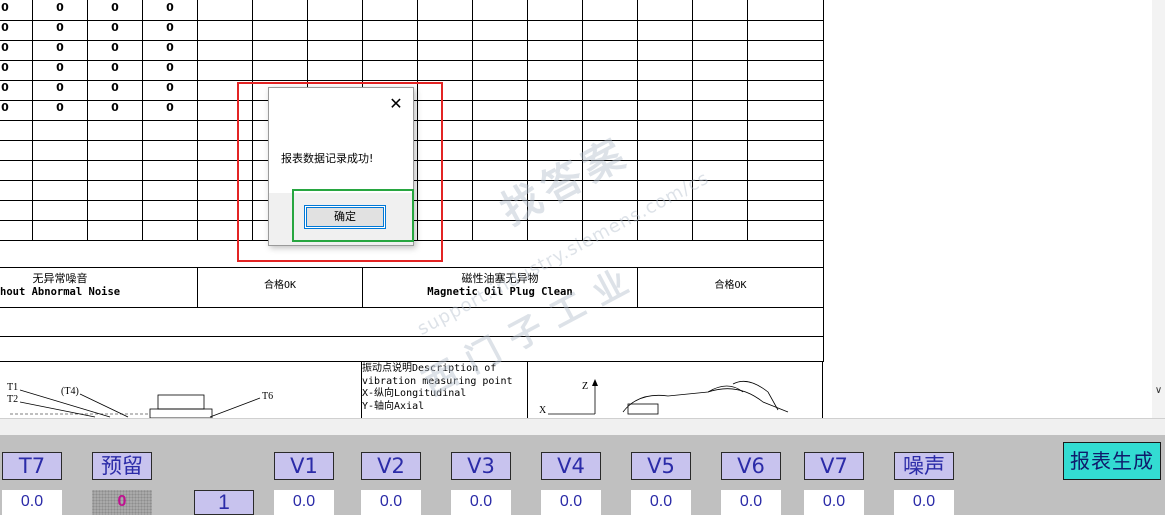 Image resolution: width=1165 pixels, height=515 pixels. What do you see at coordinates (563, 253) in the screenshot?
I see `watermark-line-2: support.industry.siemens.com/cs` at bounding box center [563, 253].